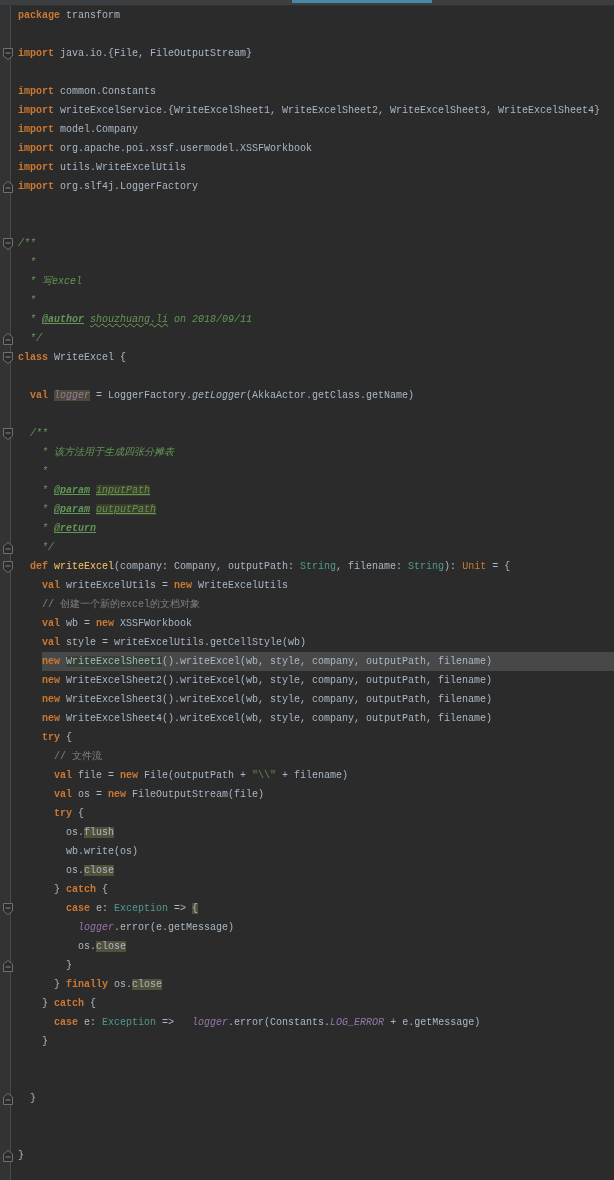  What do you see at coordinates (310, 111) in the screenshot?
I see `code-line: import writeExcelService.{WriteExcelSheet1, WriteExcelSheet2, WriteExcelSheet3, WriteExcelSheet4}` at bounding box center [310, 111].